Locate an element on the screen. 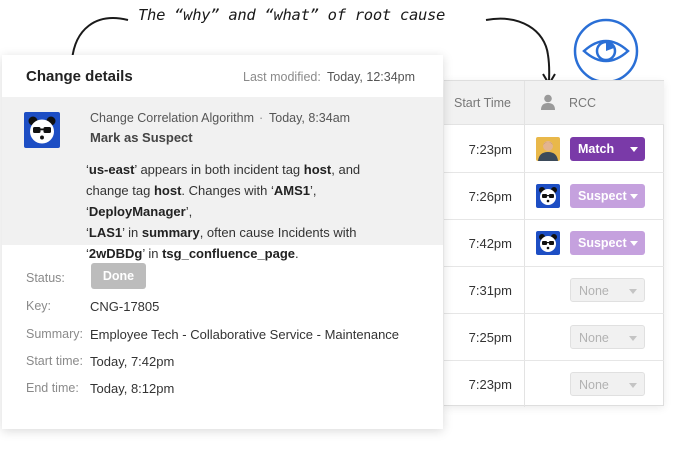 The image size is (681, 450). key-value: CNG-17805 is located at coordinates (125, 306).